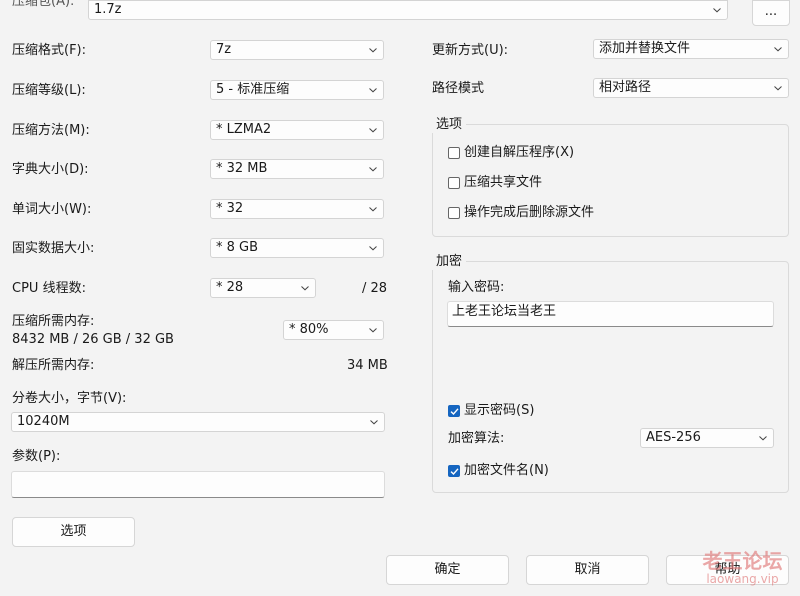 The image size is (800, 596). I want to click on volume-value: 10240M, so click(43, 421).